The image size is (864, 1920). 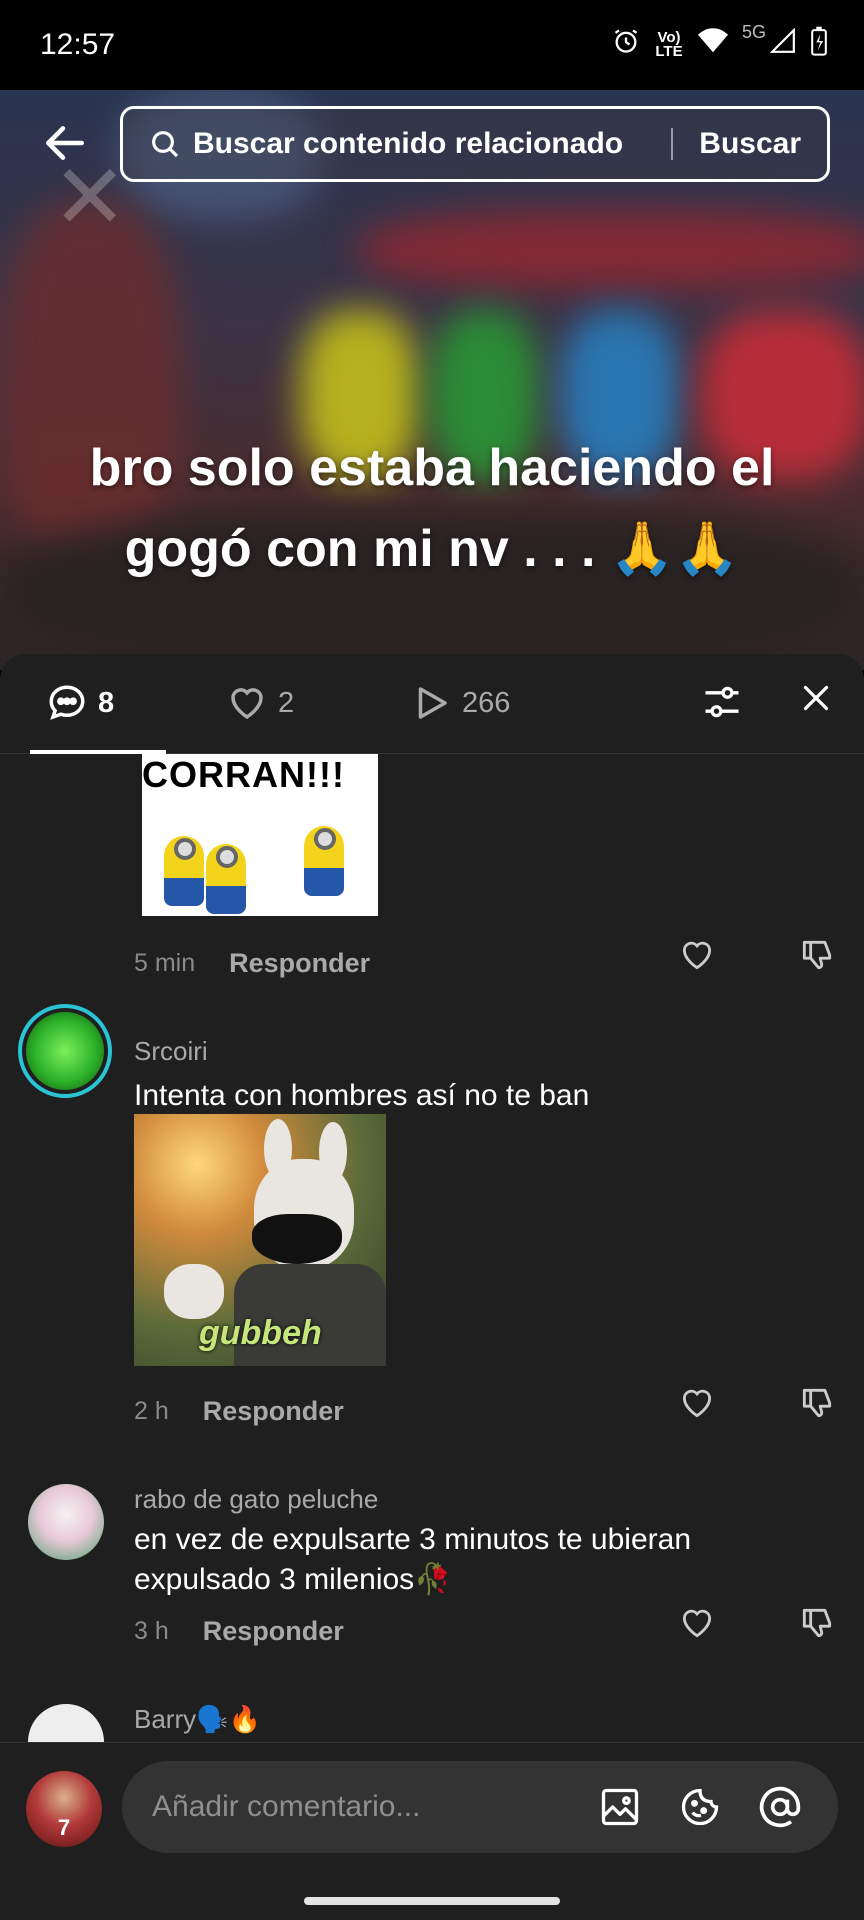 What do you see at coordinates (165, 144) in the screenshot?
I see `search-icon` at bounding box center [165, 144].